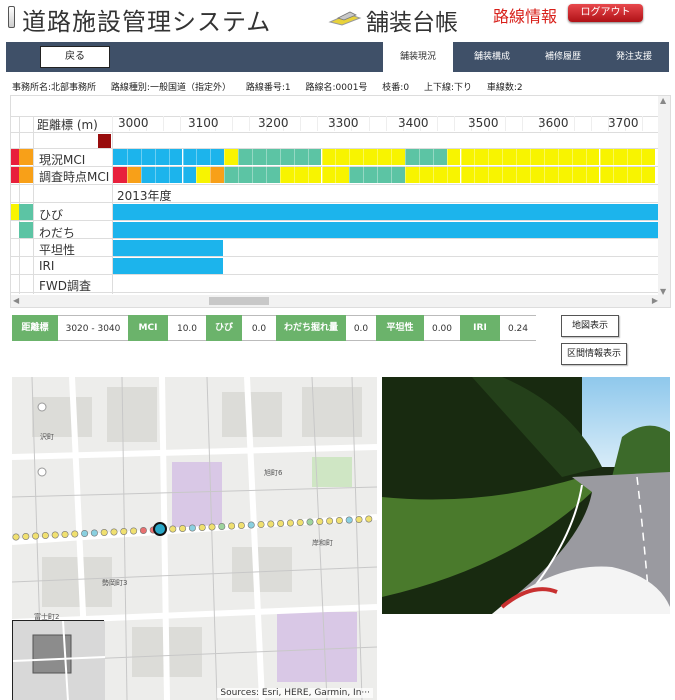 The height and width of the screenshot is (700, 675). Describe the element at coordinates (563, 57) in the screenshot. I see `tab-repair-history: 補修履歴` at that location.